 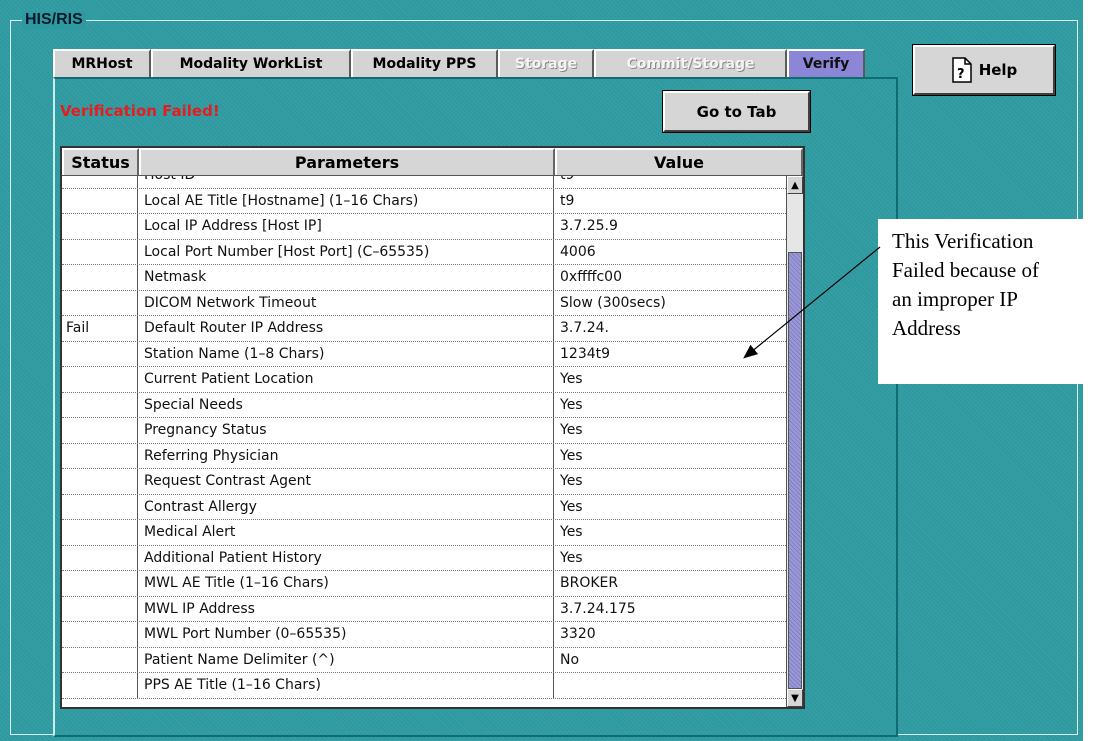 What do you see at coordinates (346, 379) in the screenshot?
I see `parameter-cell: Current Patient Location` at bounding box center [346, 379].